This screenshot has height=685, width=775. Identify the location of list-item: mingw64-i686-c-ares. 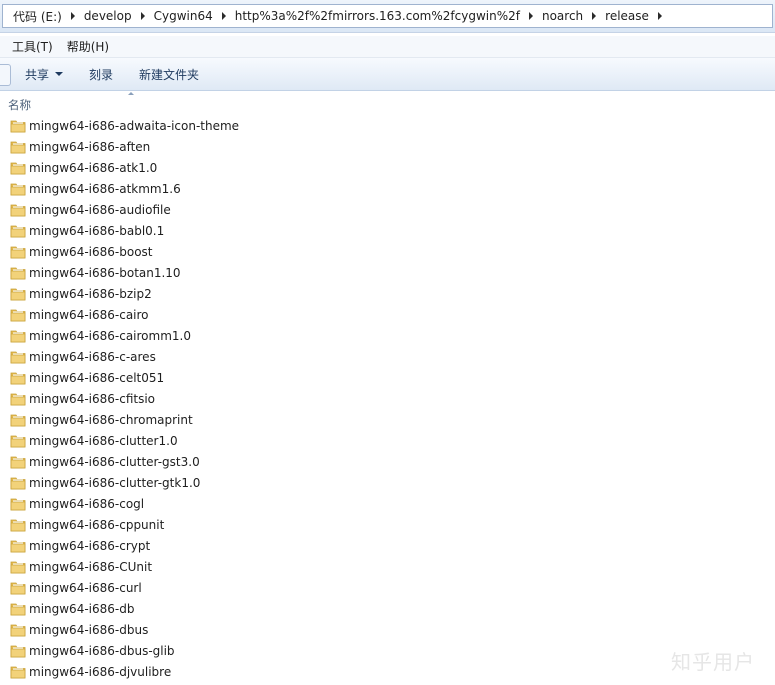
(387, 356).